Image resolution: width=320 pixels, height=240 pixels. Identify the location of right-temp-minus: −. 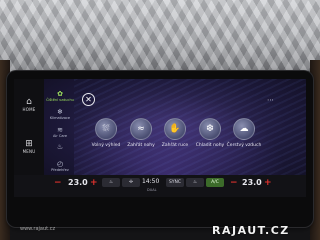
(234, 183).